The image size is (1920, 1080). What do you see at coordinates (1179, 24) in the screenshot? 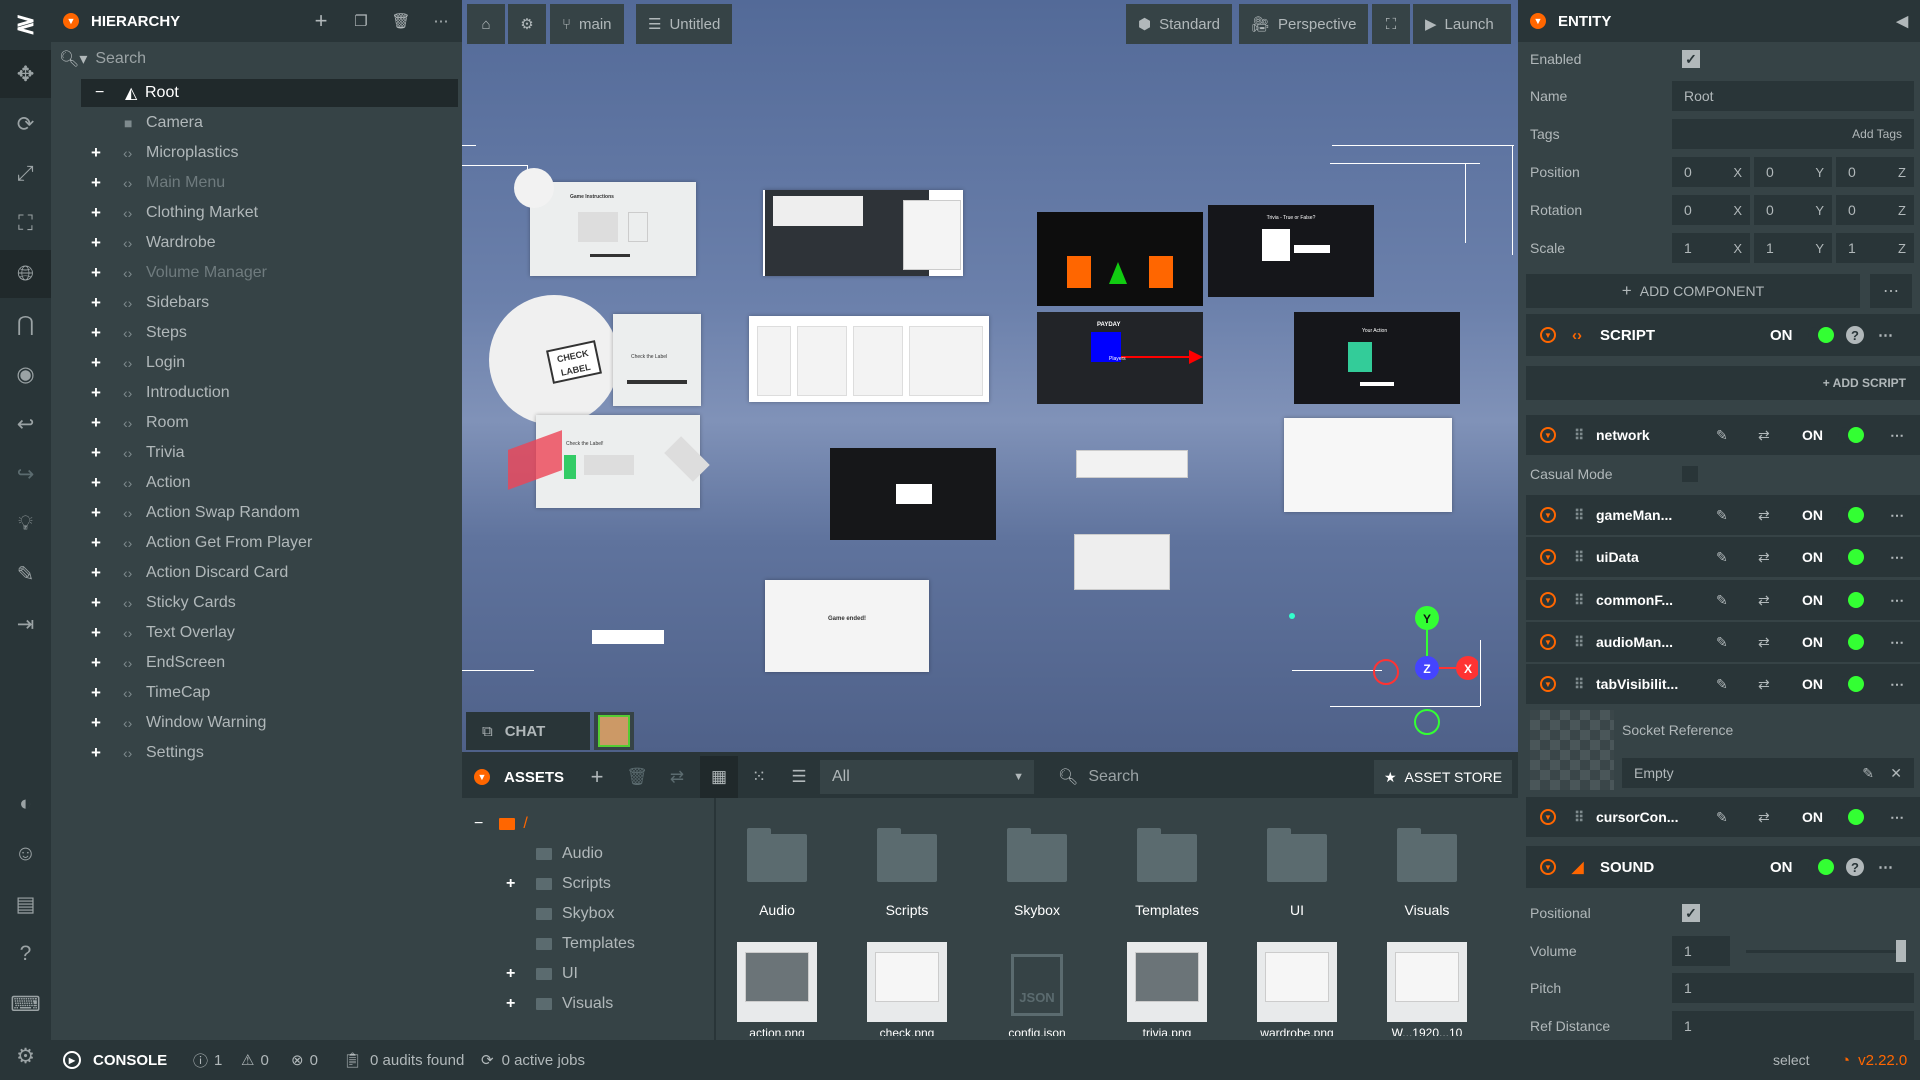
I see `render-mode-button: ⬢ Standard` at bounding box center [1179, 24].